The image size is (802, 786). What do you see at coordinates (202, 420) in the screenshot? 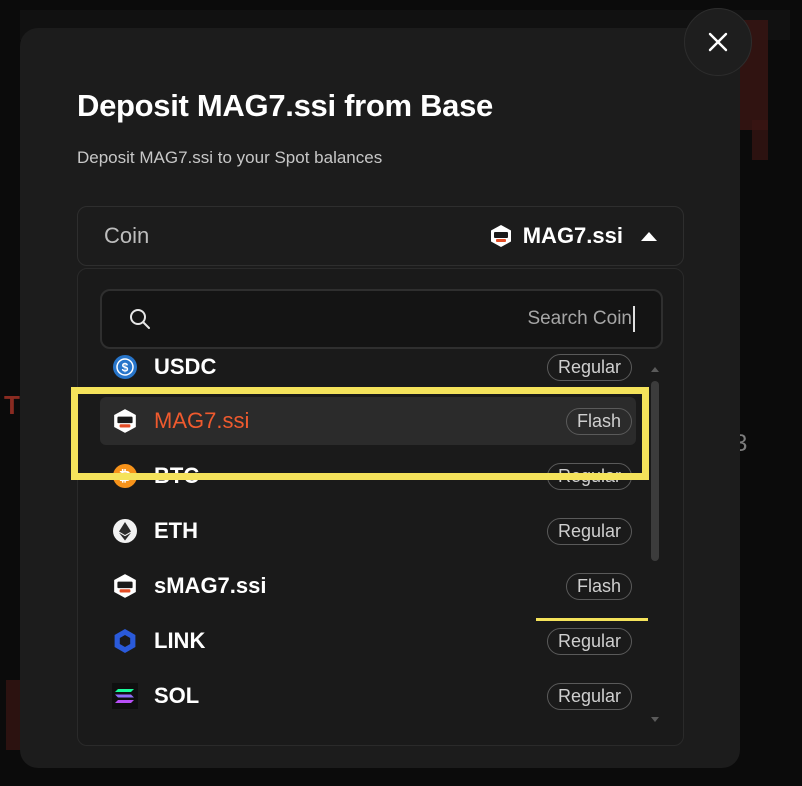
I see `coin-name: MAG7.ssi` at bounding box center [202, 420].